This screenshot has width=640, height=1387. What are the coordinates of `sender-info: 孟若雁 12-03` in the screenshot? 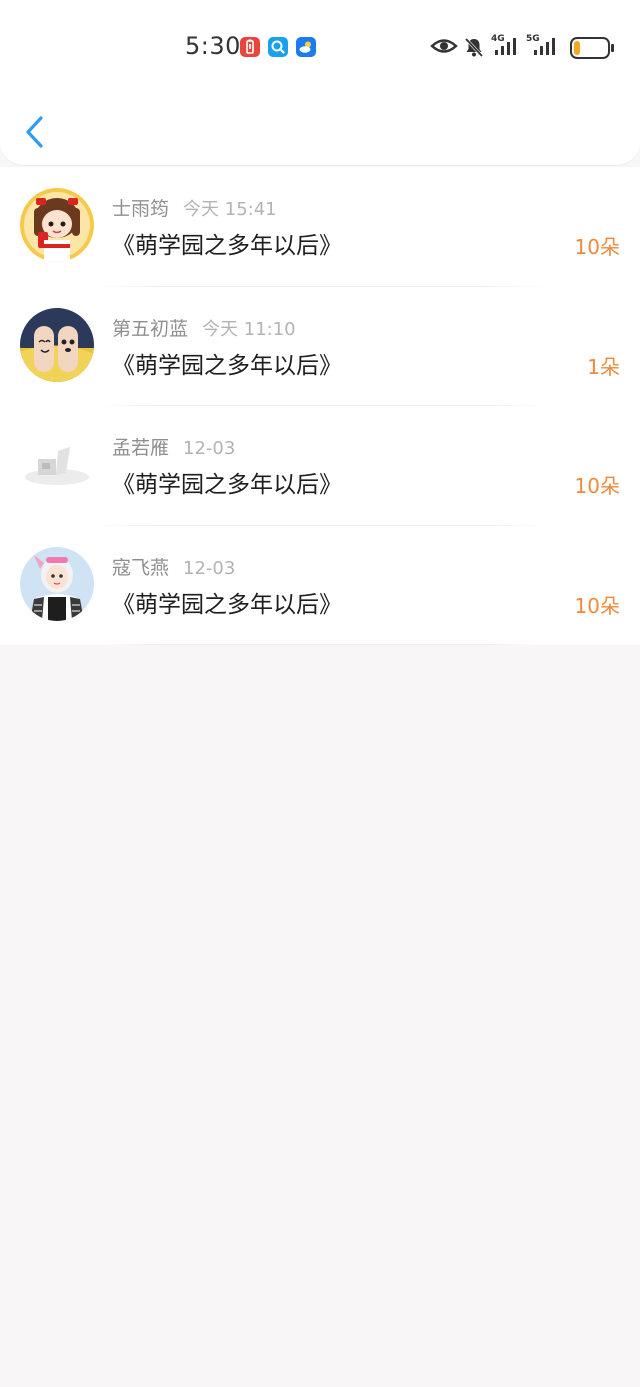 It's located at (173, 446).